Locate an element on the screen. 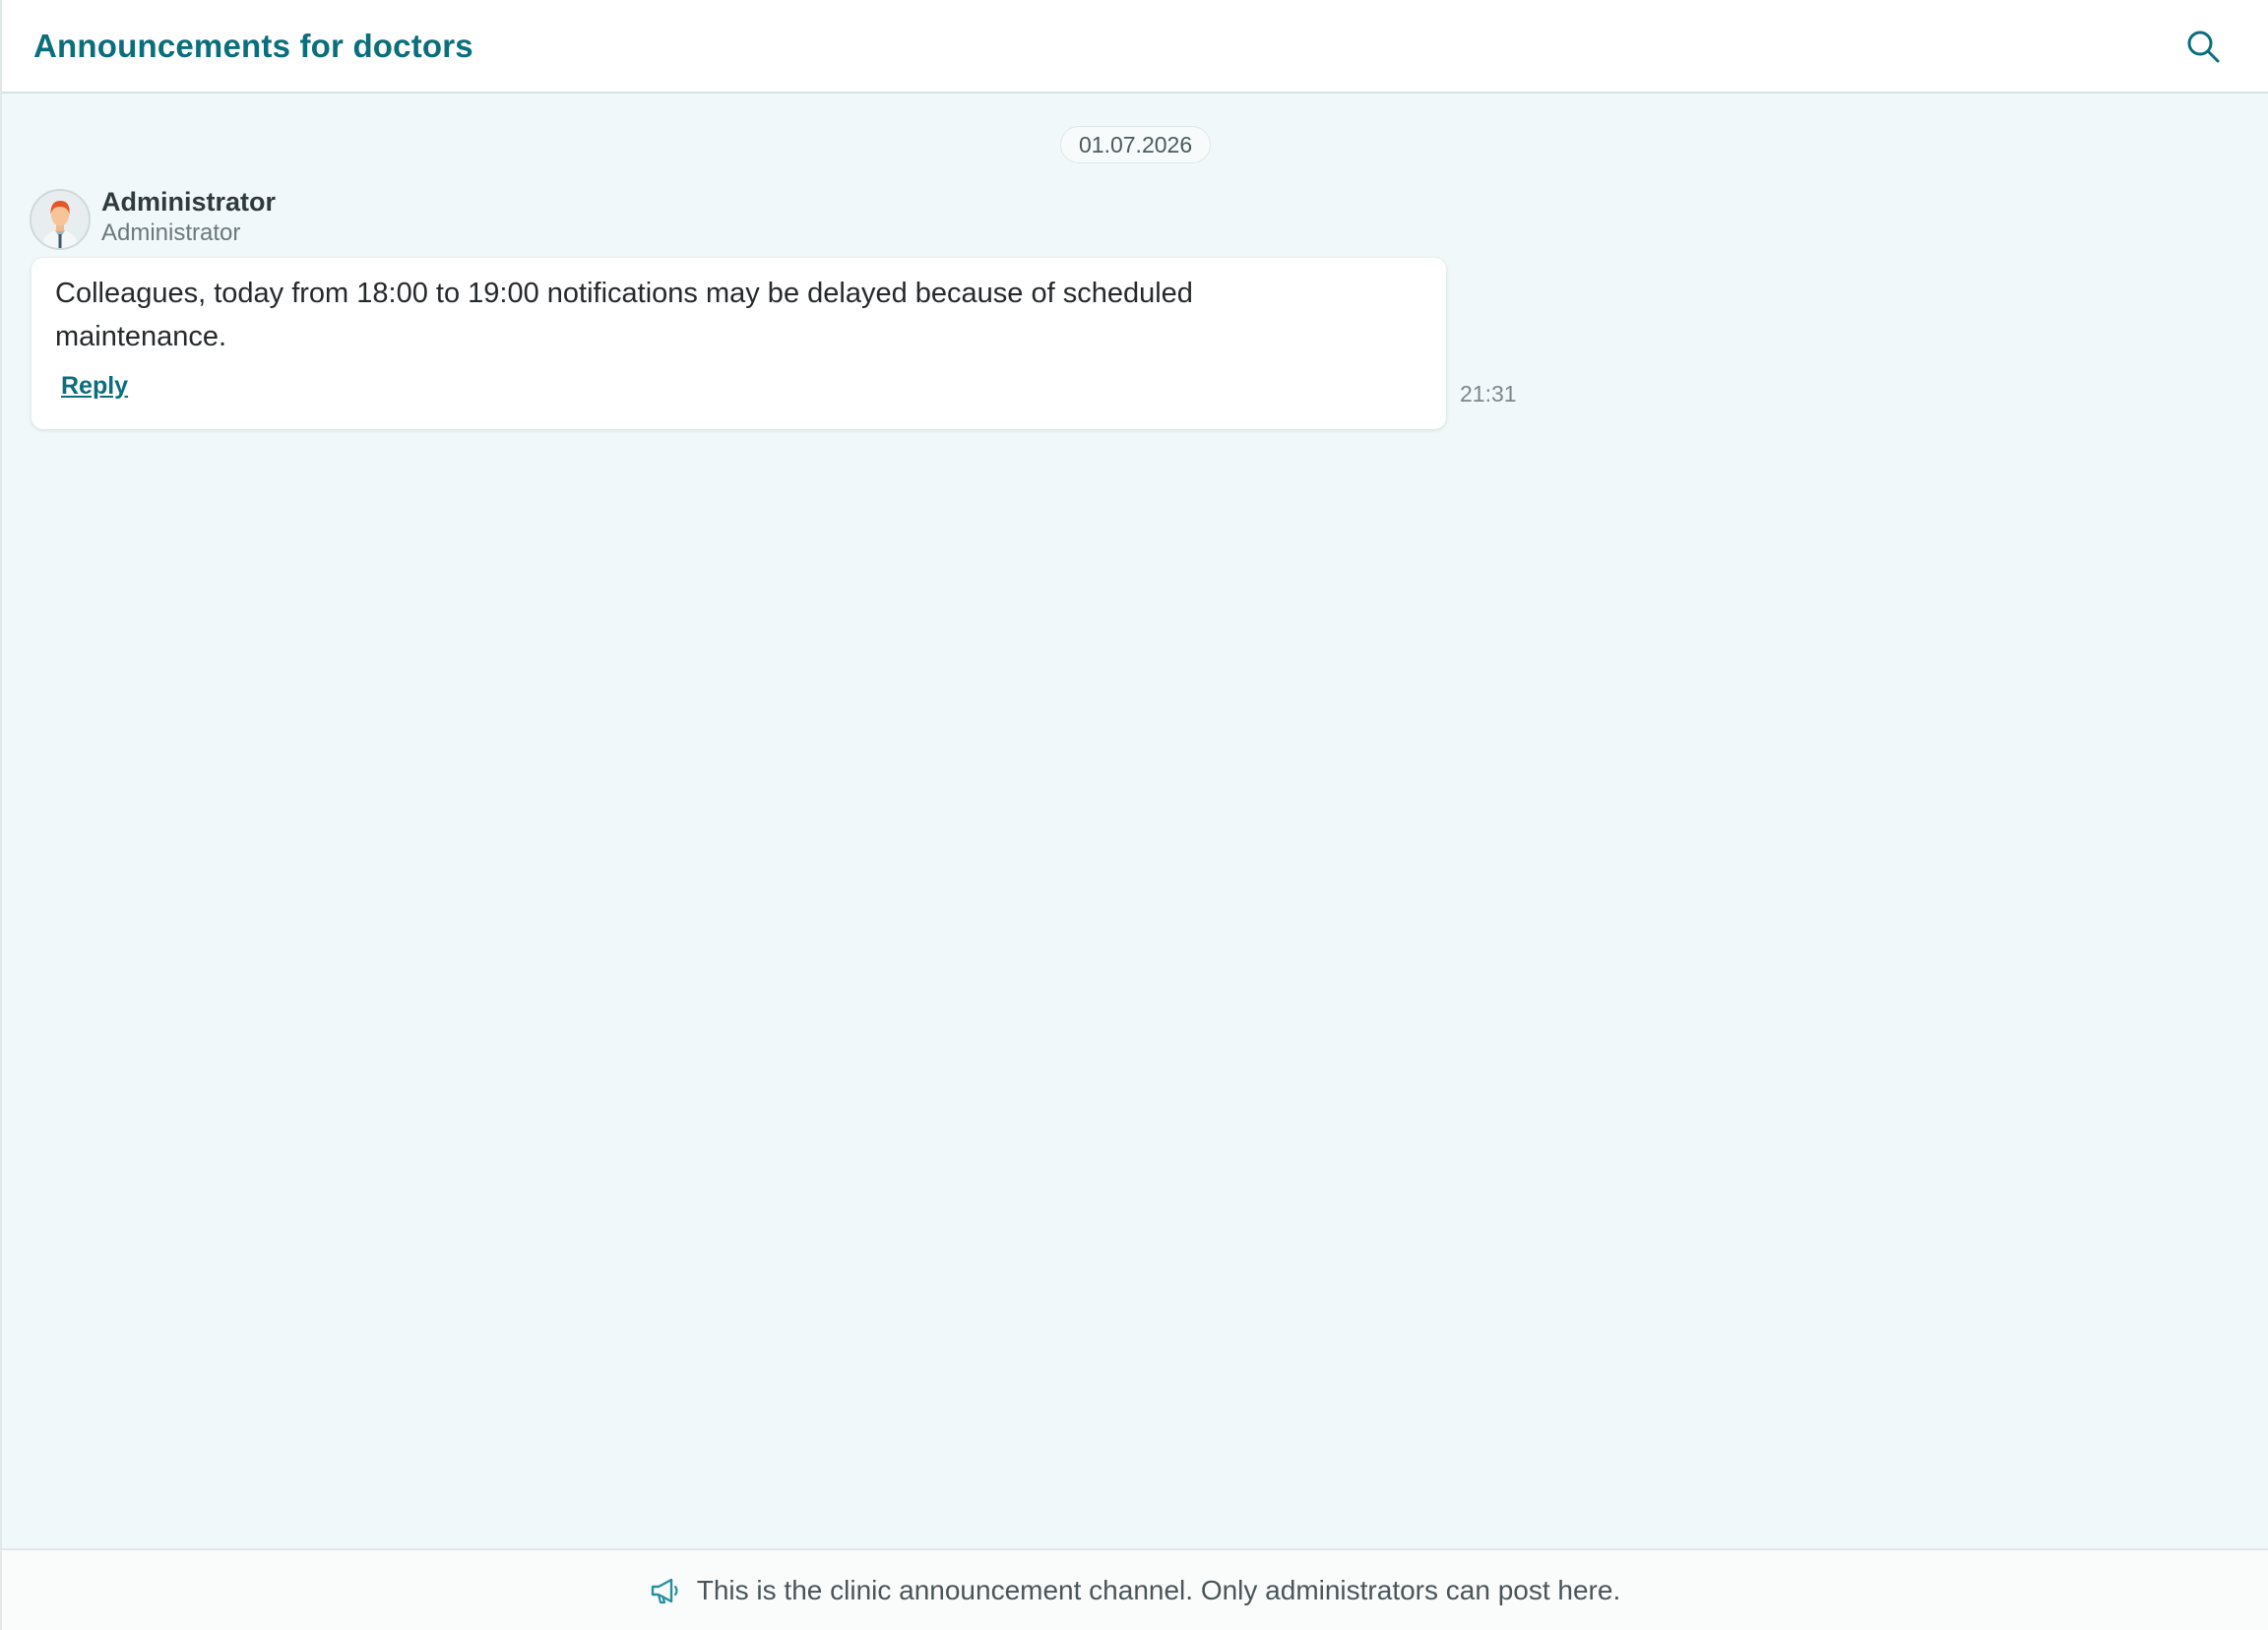 Image resolution: width=2268 pixels, height=1630 pixels. date-separator: 01.07.2026 is located at coordinates (1136, 144).